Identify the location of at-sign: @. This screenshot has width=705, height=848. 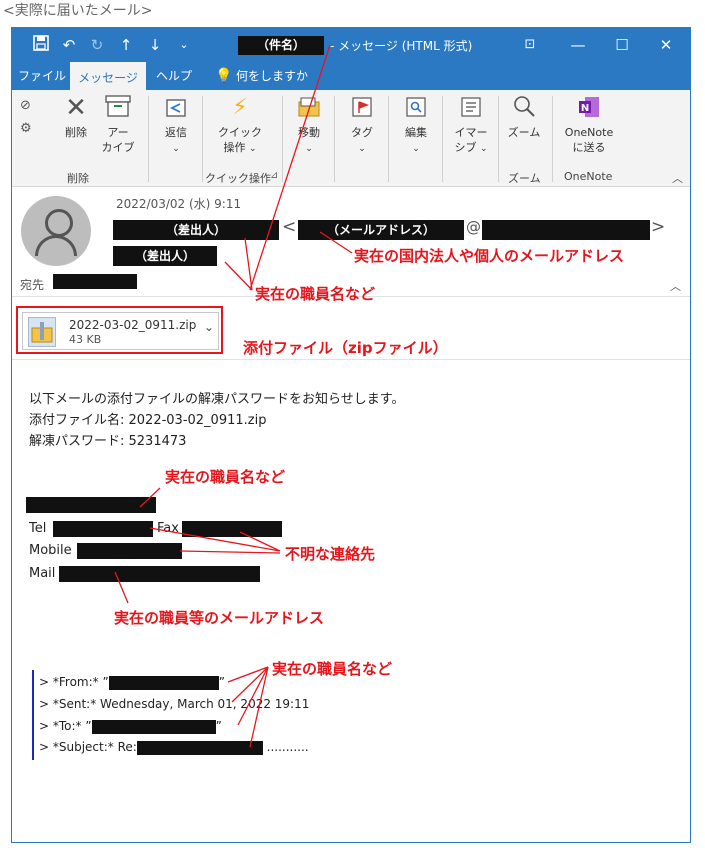
(473, 227).